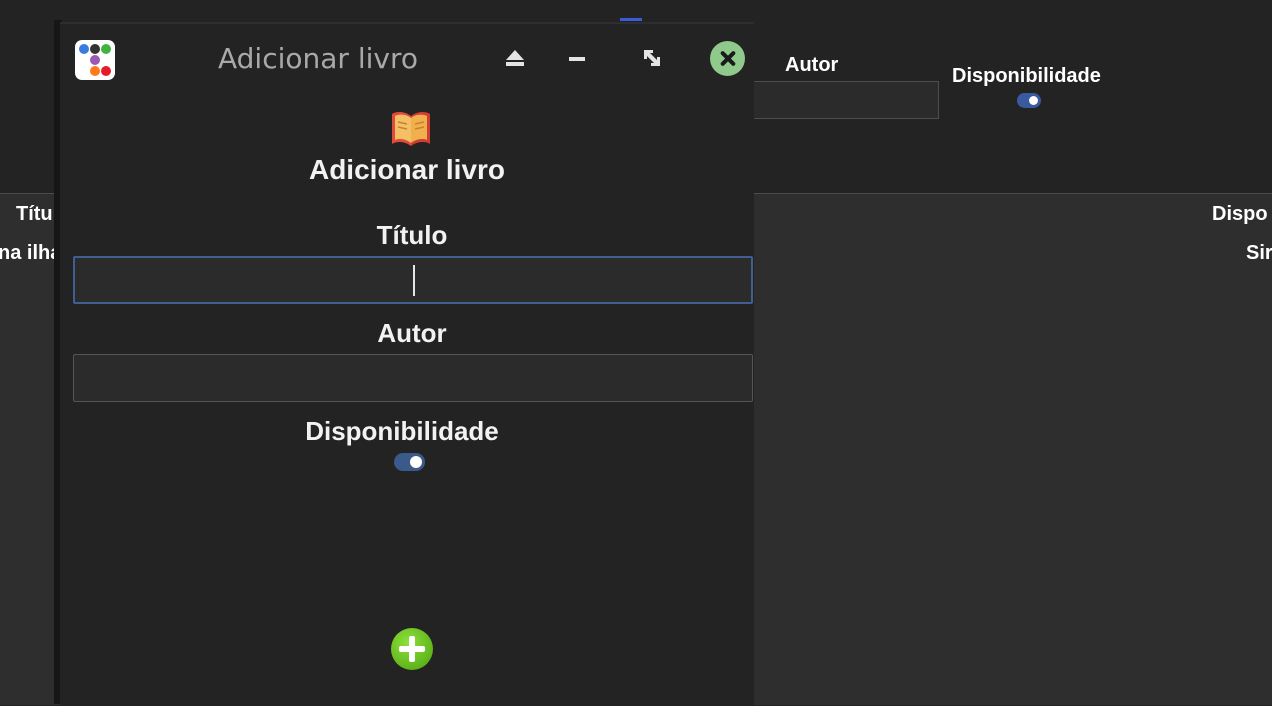 The image size is (1272, 706). What do you see at coordinates (515, 58) in the screenshot?
I see `eject-icon` at bounding box center [515, 58].